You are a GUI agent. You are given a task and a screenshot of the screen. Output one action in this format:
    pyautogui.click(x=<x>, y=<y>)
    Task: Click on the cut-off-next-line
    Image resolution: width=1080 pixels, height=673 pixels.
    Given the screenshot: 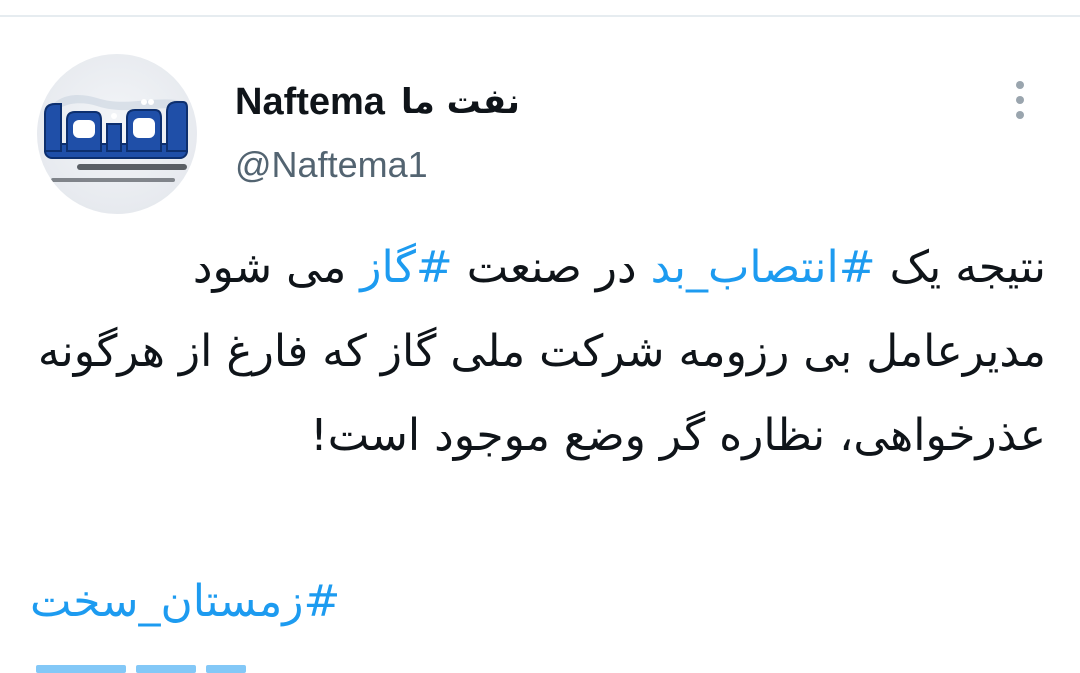 What is the action you would take?
    pyautogui.click(x=146, y=669)
    